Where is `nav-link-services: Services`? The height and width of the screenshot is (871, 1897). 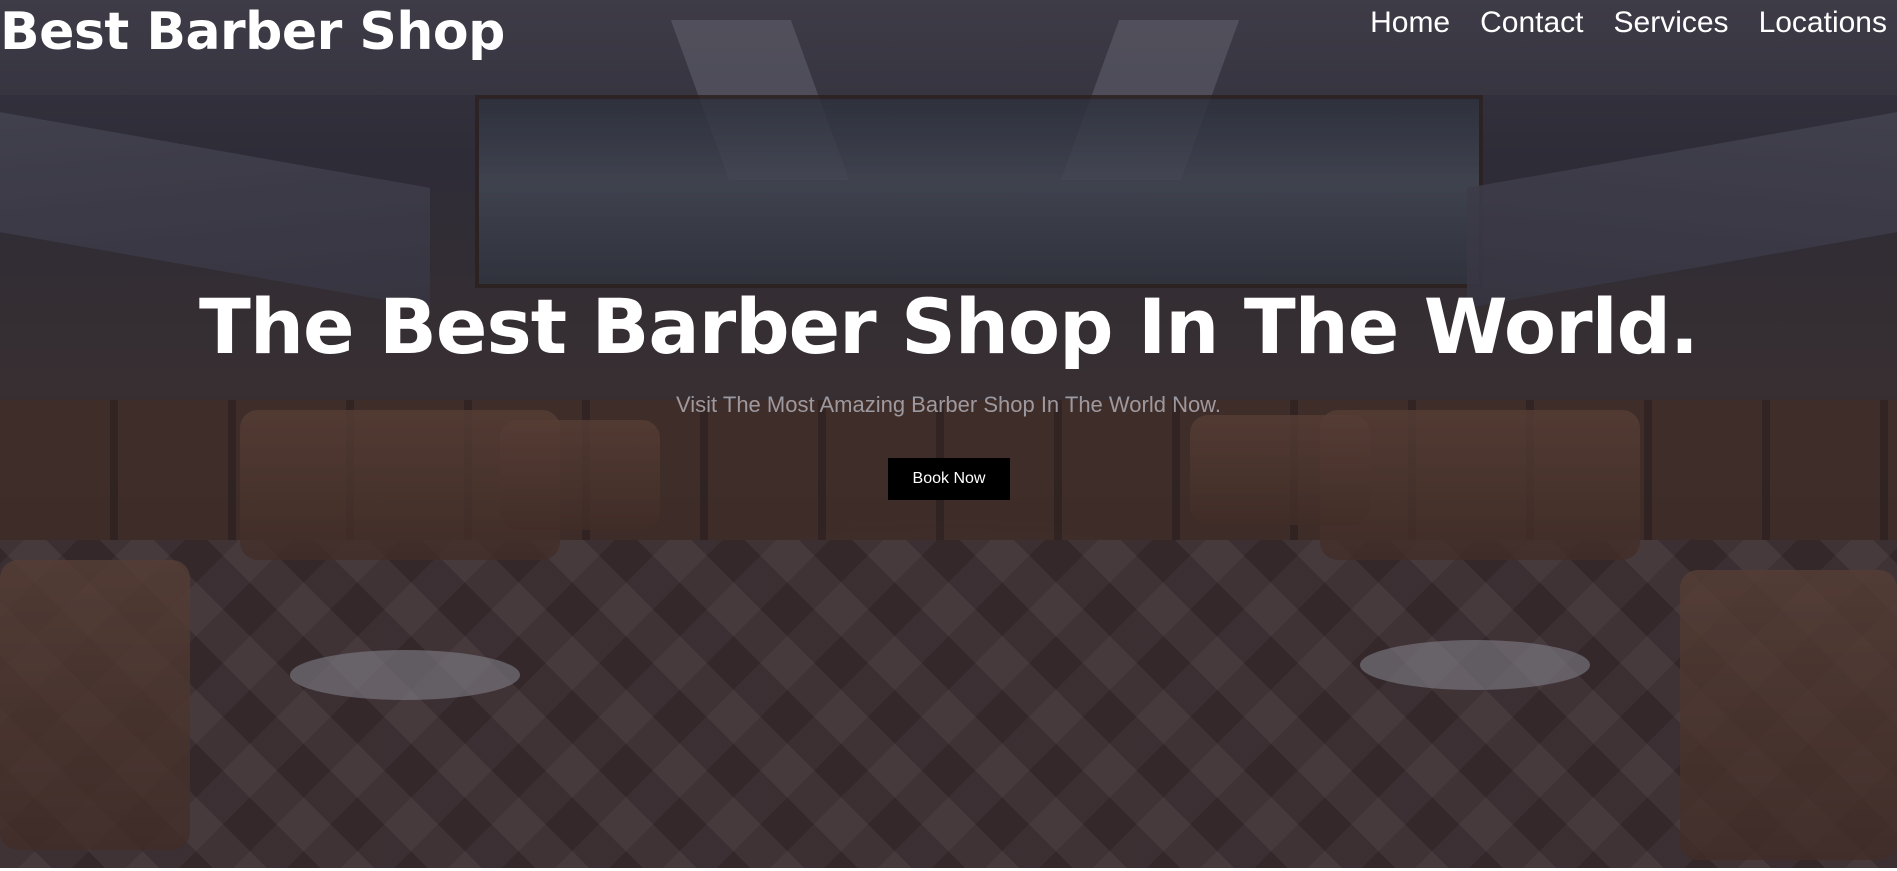
nav-link-services: Services is located at coordinates (1671, 23).